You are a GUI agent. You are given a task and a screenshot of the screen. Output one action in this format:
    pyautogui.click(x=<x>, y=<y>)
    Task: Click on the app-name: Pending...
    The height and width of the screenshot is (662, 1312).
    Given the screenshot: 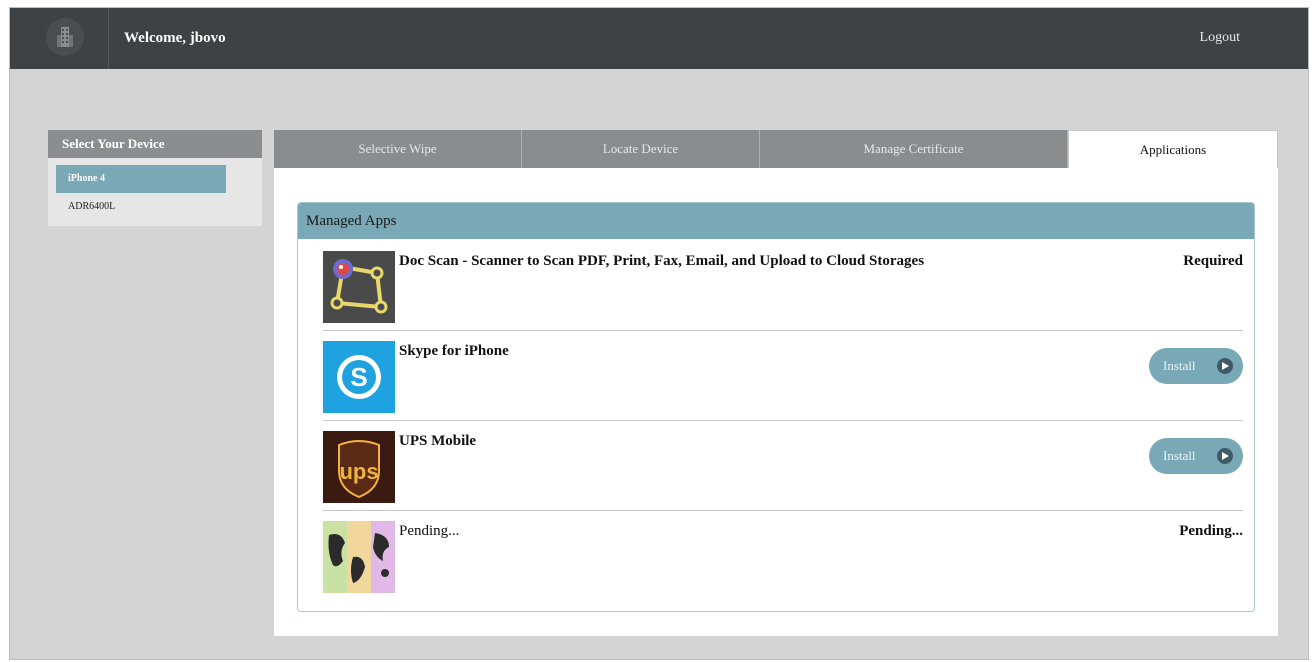 What is the action you would take?
    pyautogui.click(x=429, y=531)
    